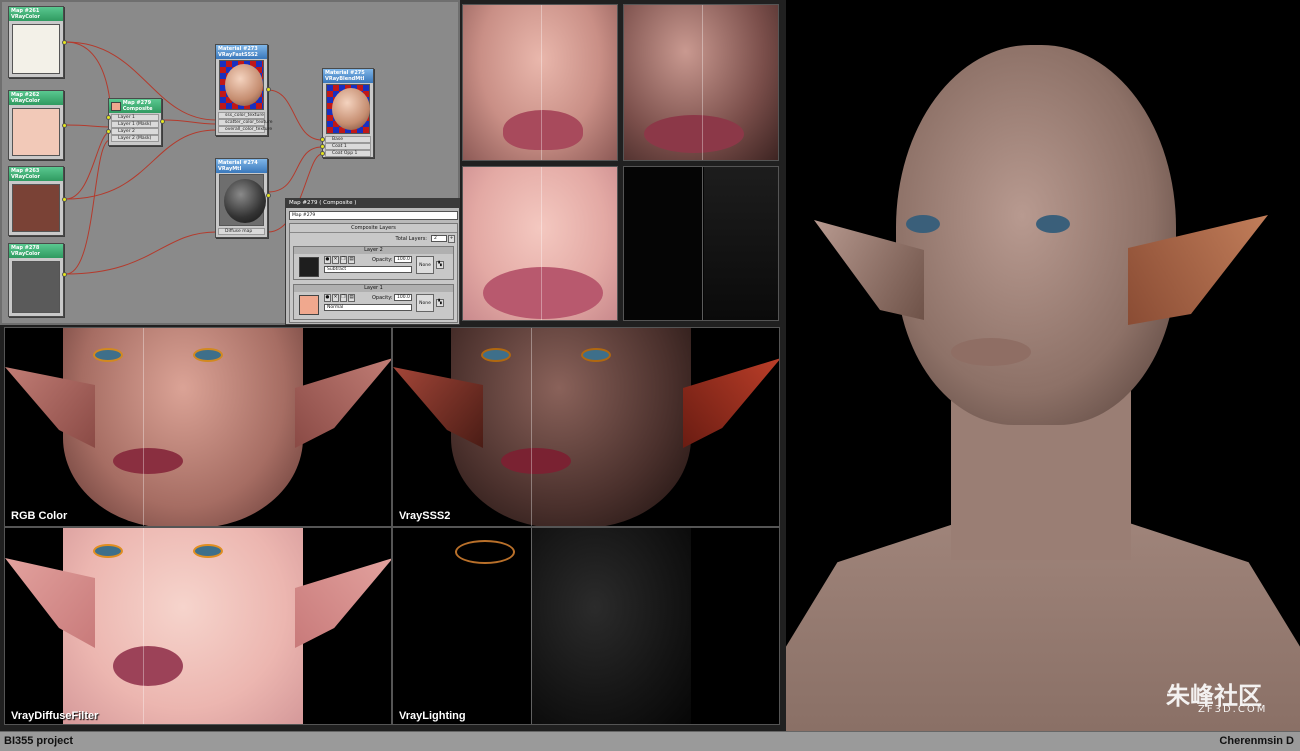  What do you see at coordinates (230, 169) in the screenshot?
I see `node-type: VRayMtl` at bounding box center [230, 169].